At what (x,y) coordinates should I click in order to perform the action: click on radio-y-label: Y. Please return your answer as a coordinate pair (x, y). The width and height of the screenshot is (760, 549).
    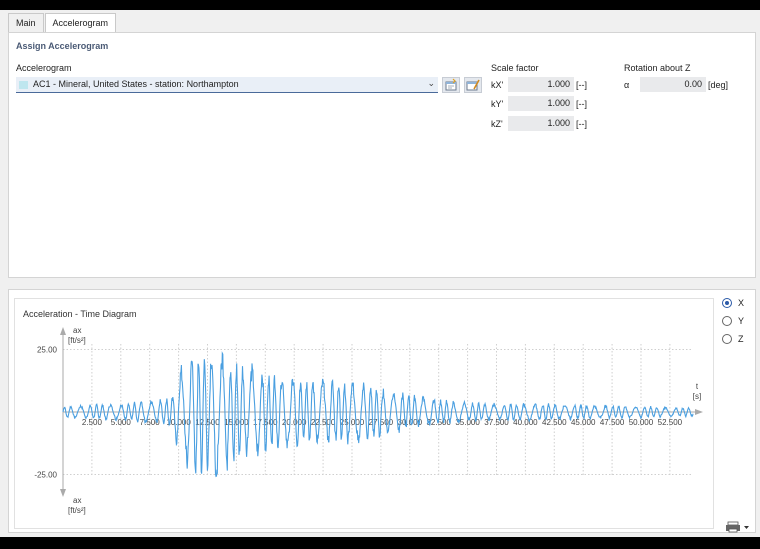
    Looking at the image, I should click on (741, 321).